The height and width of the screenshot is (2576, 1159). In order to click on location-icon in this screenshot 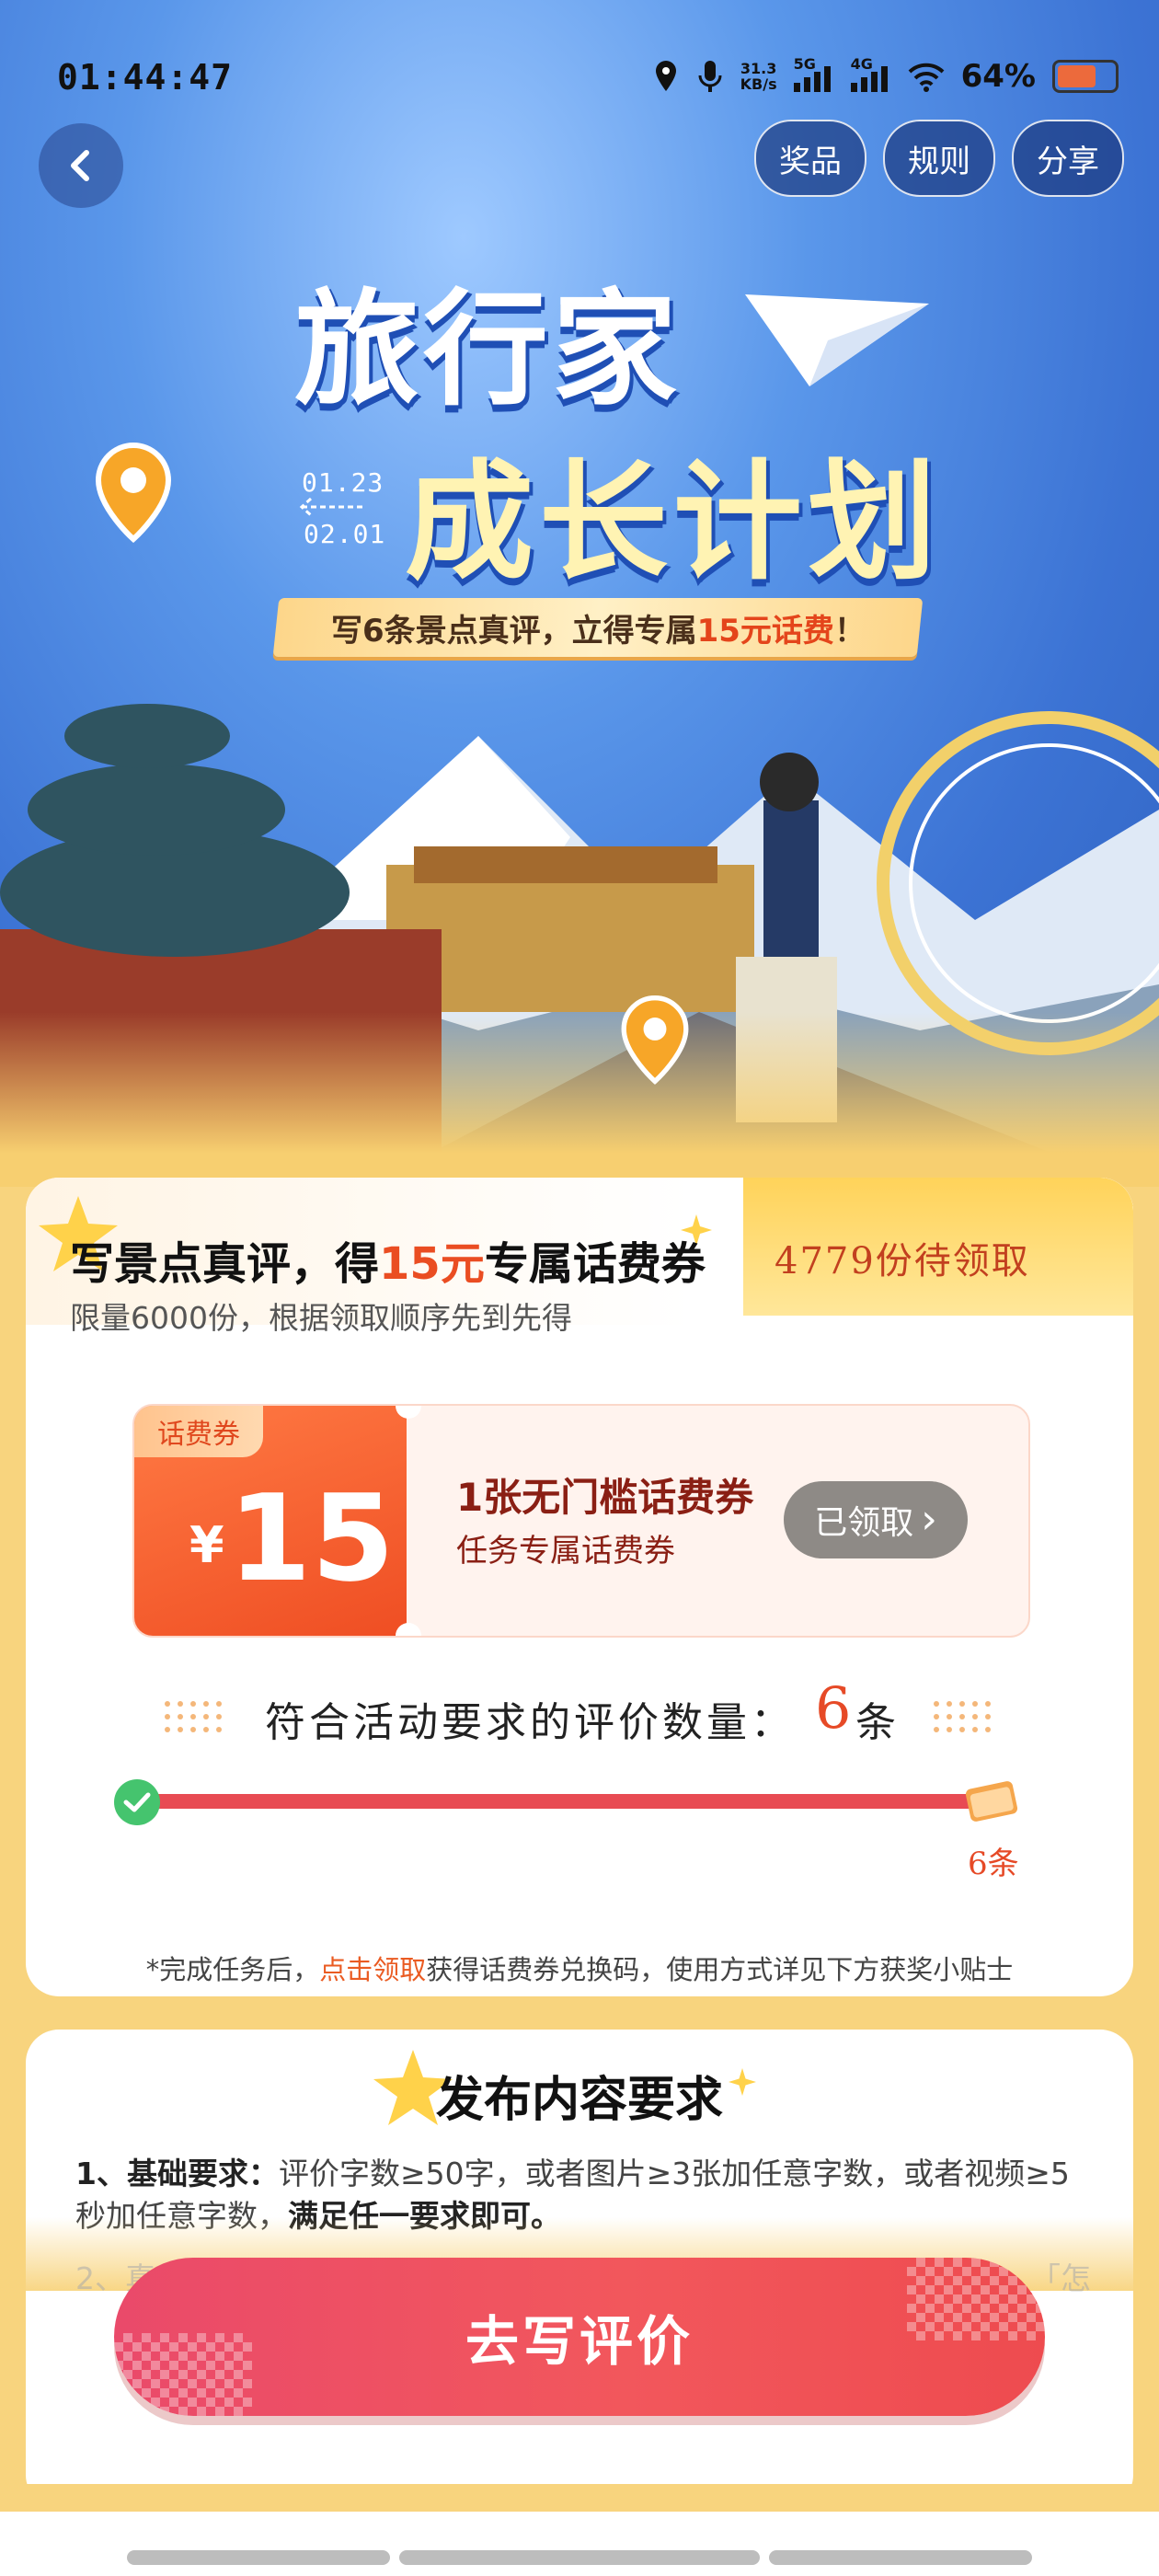, I will do `click(665, 76)`.